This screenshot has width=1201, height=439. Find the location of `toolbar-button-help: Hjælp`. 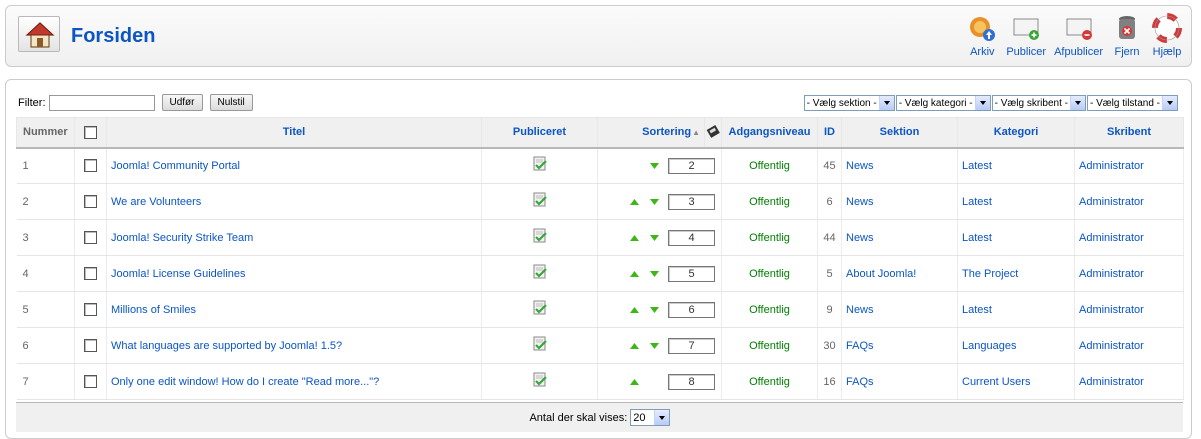

toolbar-button-help: Hjælp is located at coordinates (1167, 35).